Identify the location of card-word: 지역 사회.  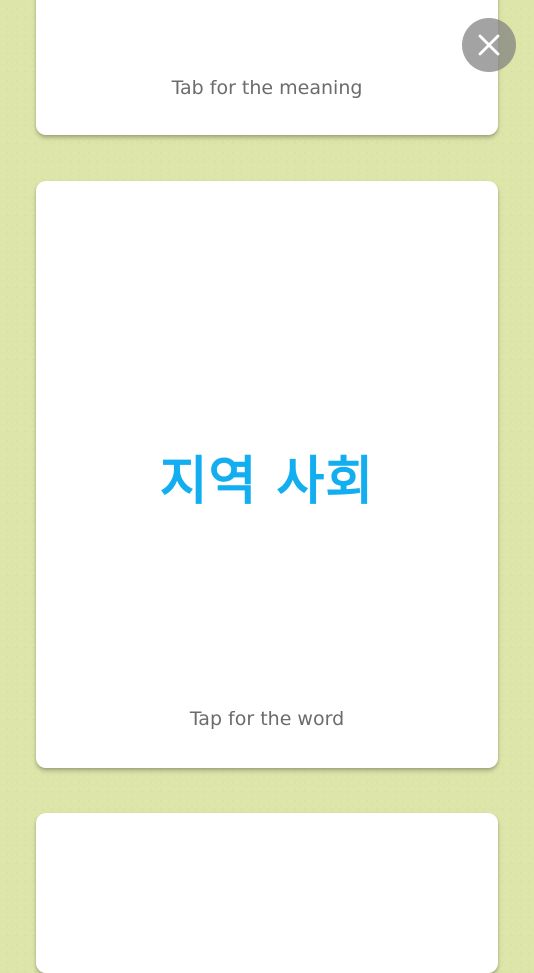
(267, 482).